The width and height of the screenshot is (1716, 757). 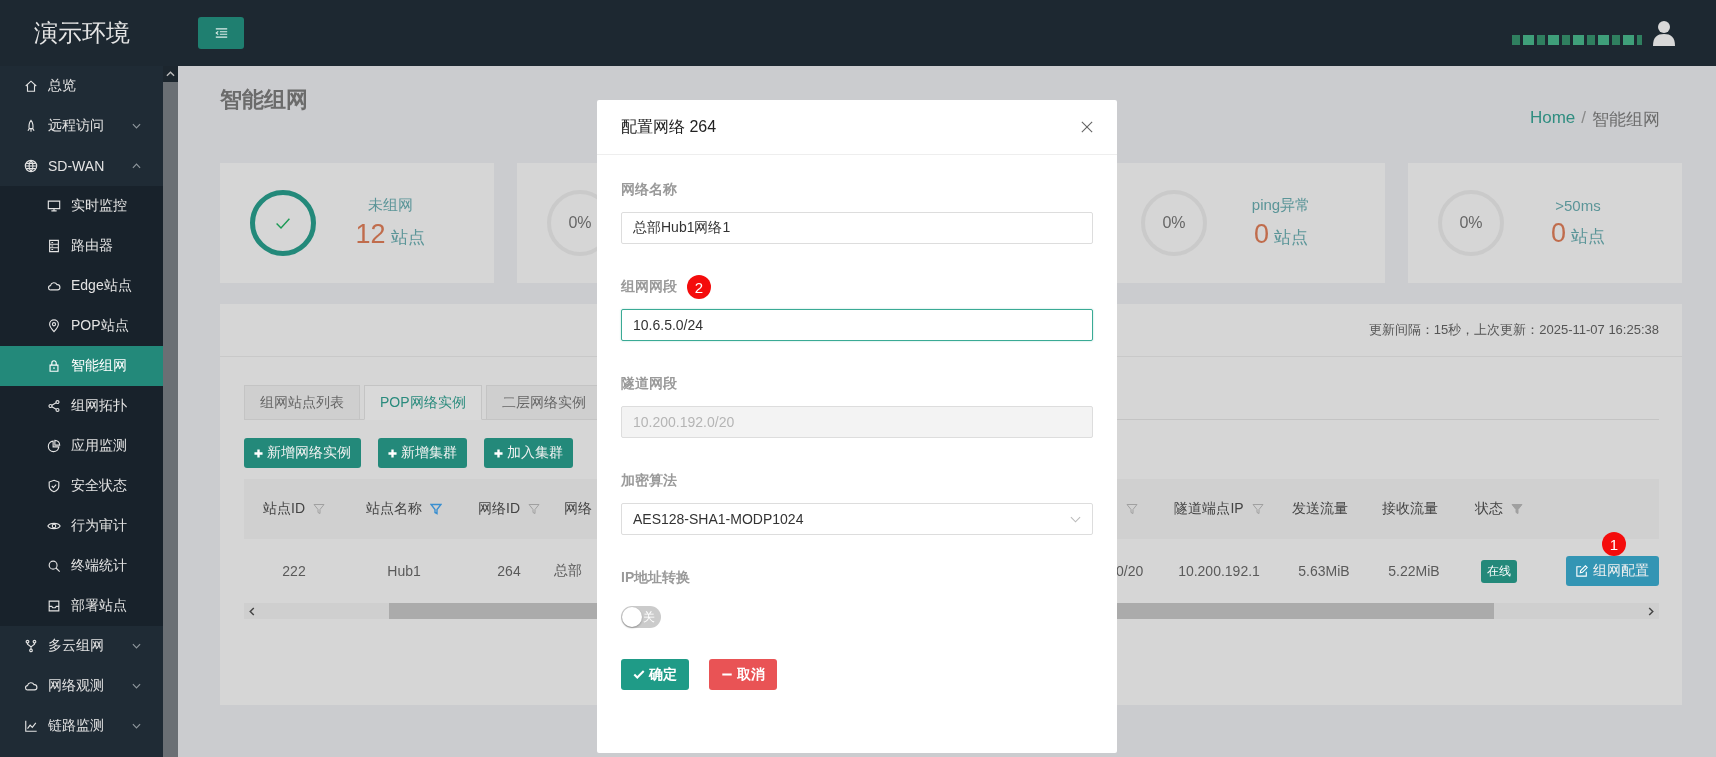 What do you see at coordinates (649, 190) in the screenshot?
I see `field-label: 网络名称` at bounding box center [649, 190].